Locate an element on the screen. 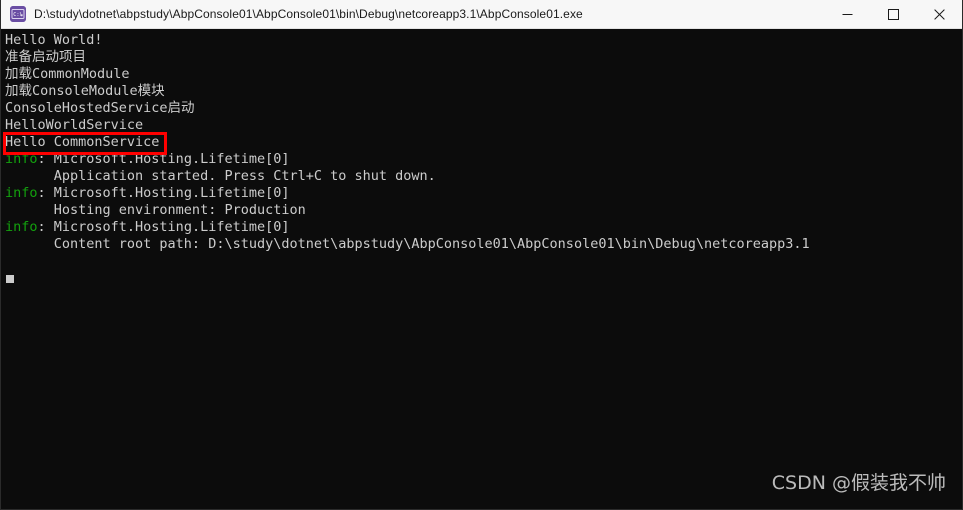  watermark-text: CSDN @假装我不帅 is located at coordinates (858, 483).